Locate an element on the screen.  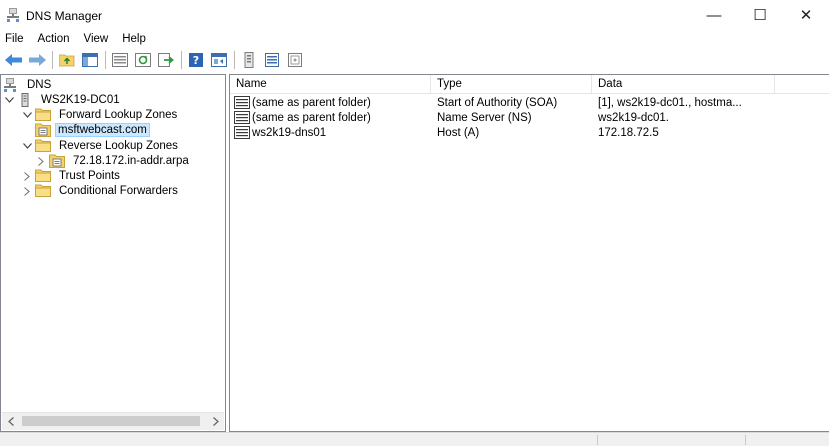
detail-view-icon is located at coordinates (295, 60).